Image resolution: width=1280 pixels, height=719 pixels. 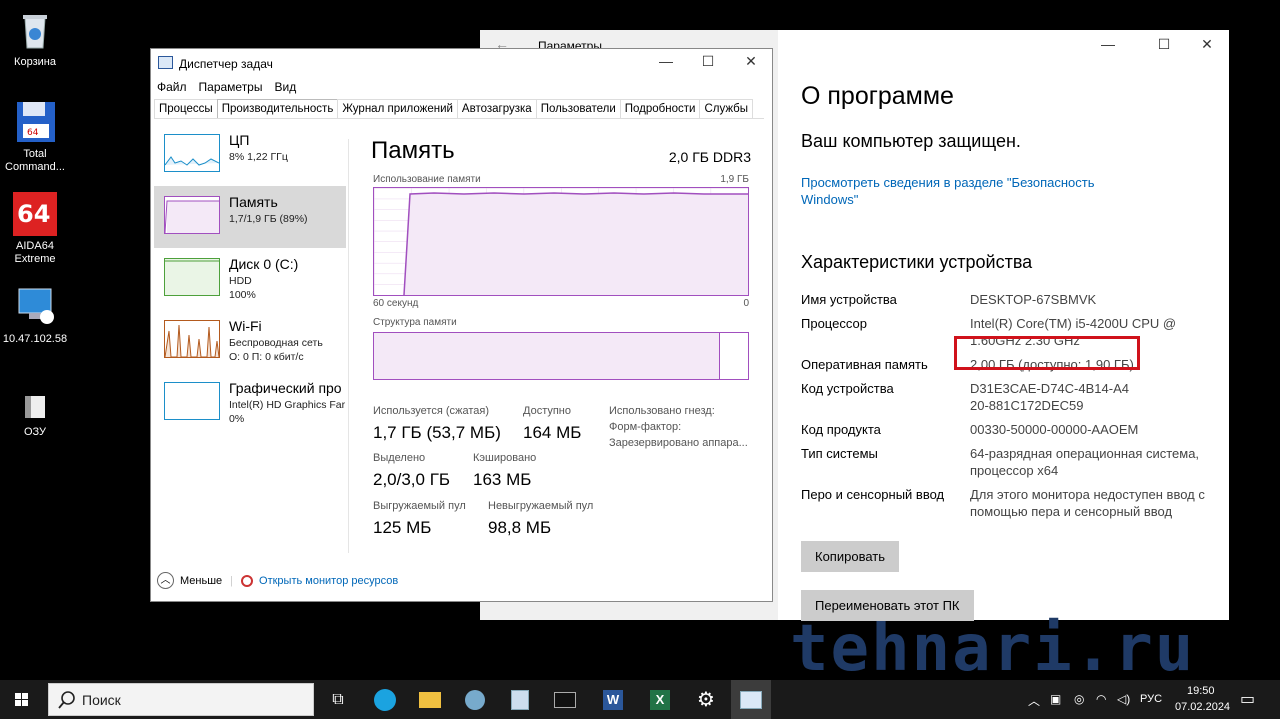 What do you see at coordinates (496, 108) in the screenshot?
I see `tab-startup: Автозагрузка` at bounding box center [496, 108].